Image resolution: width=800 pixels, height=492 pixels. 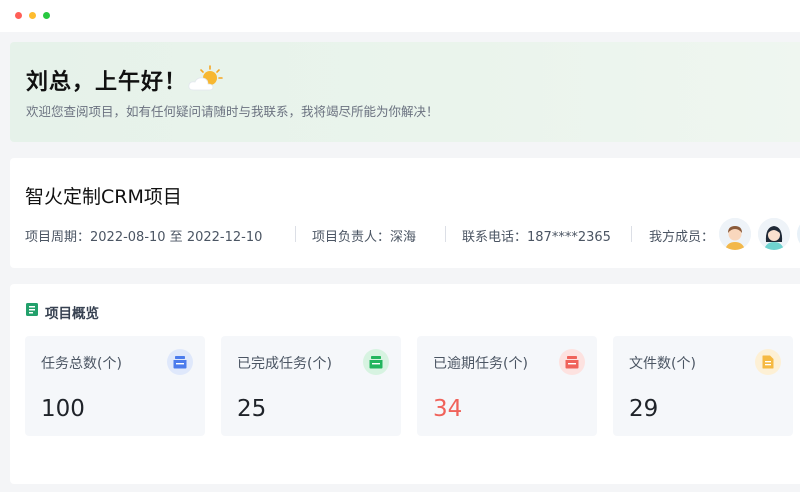 I want to click on bookmark-icon, so click(x=32, y=309).